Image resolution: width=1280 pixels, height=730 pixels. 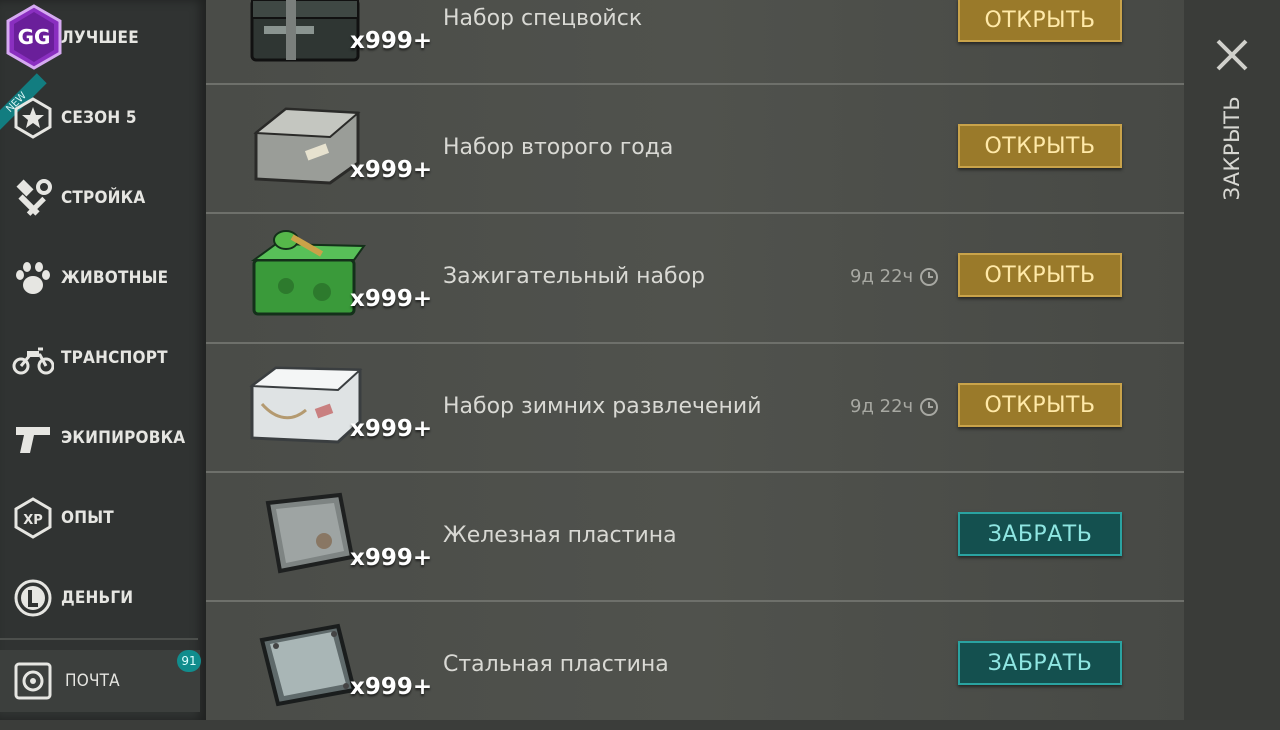 I want to click on sidebar-item-money: ДЕНЬГИ, so click(x=100, y=598).